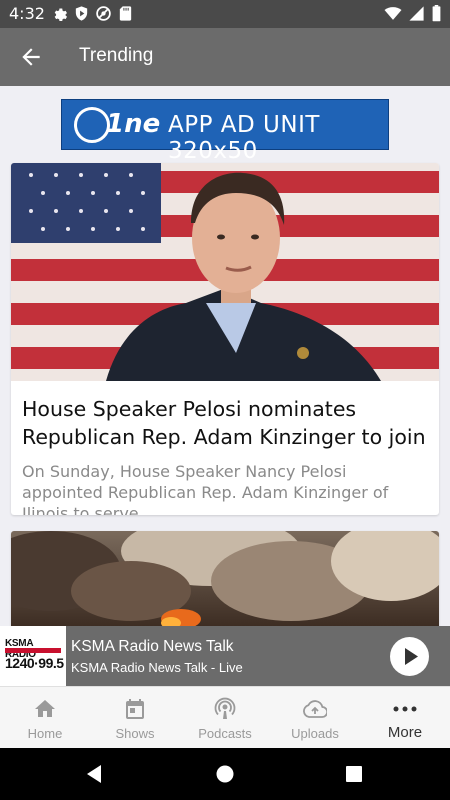  I want to click on sd-card-icon, so click(125, 13).